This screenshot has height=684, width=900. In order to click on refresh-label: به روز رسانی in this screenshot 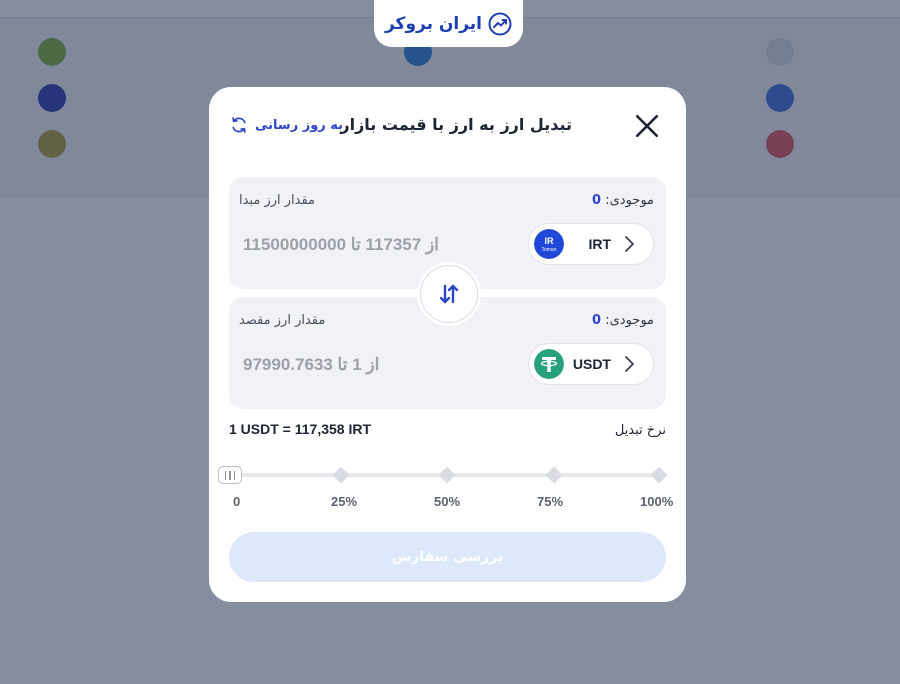, I will do `click(299, 125)`.